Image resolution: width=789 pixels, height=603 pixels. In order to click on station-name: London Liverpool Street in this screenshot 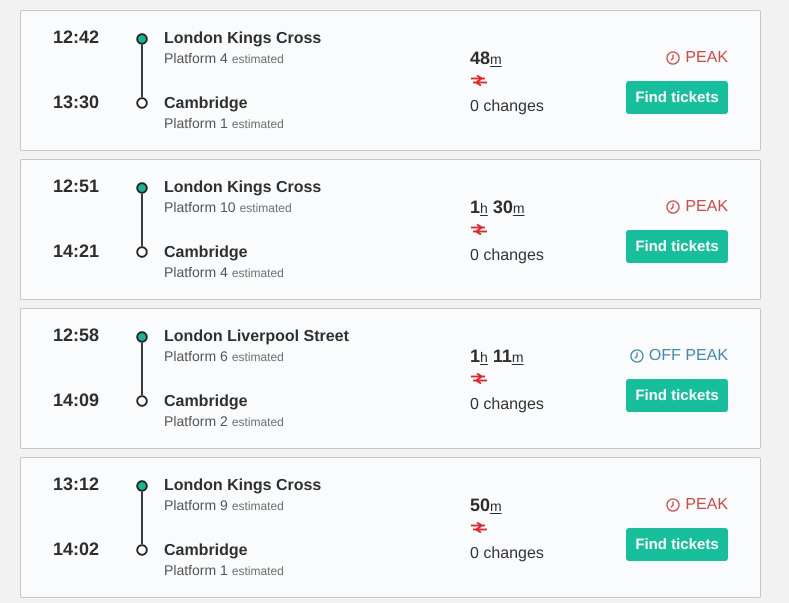, I will do `click(256, 337)`.